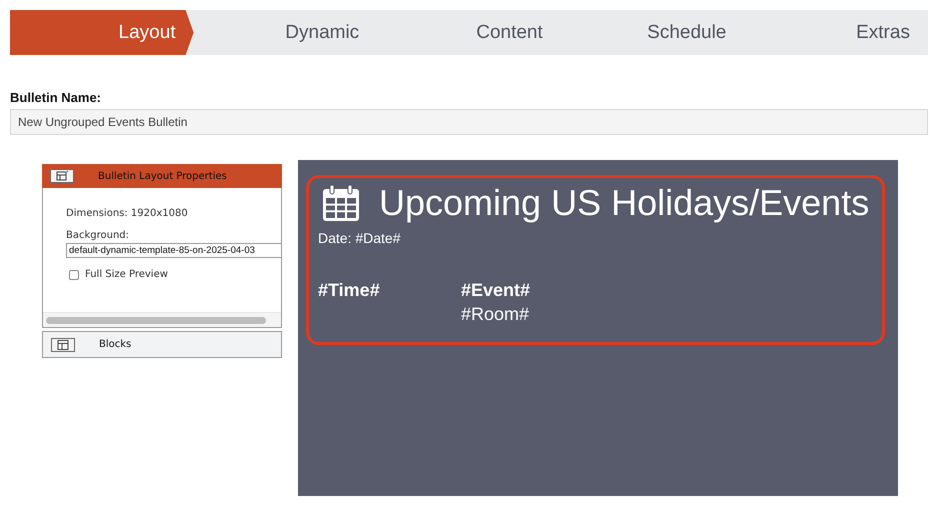 This screenshot has height=516, width=940. What do you see at coordinates (469, 122) in the screenshot?
I see `bulletin-name-field: New Ungrouped Events Bulletin` at bounding box center [469, 122].